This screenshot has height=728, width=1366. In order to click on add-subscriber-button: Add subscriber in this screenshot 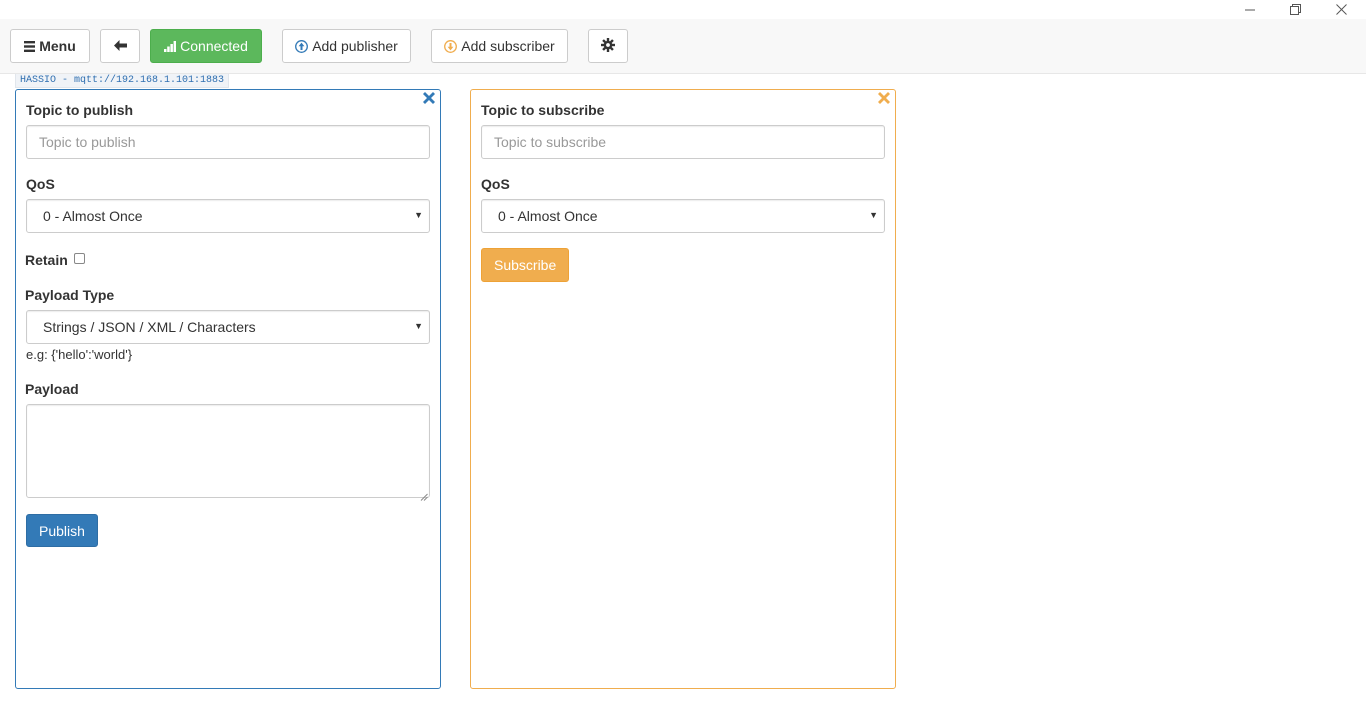, I will do `click(499, 46)`.